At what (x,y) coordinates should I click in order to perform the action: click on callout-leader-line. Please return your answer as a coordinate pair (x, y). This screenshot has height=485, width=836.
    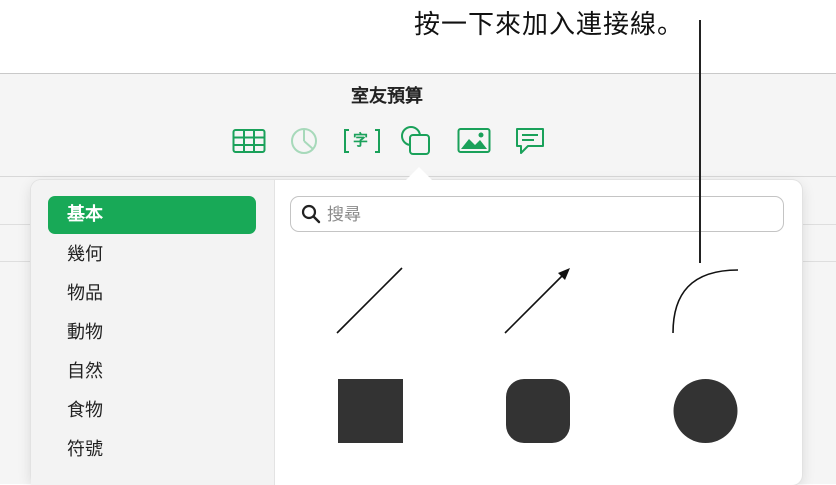
    Looking at the image, I should click on (700, 141).